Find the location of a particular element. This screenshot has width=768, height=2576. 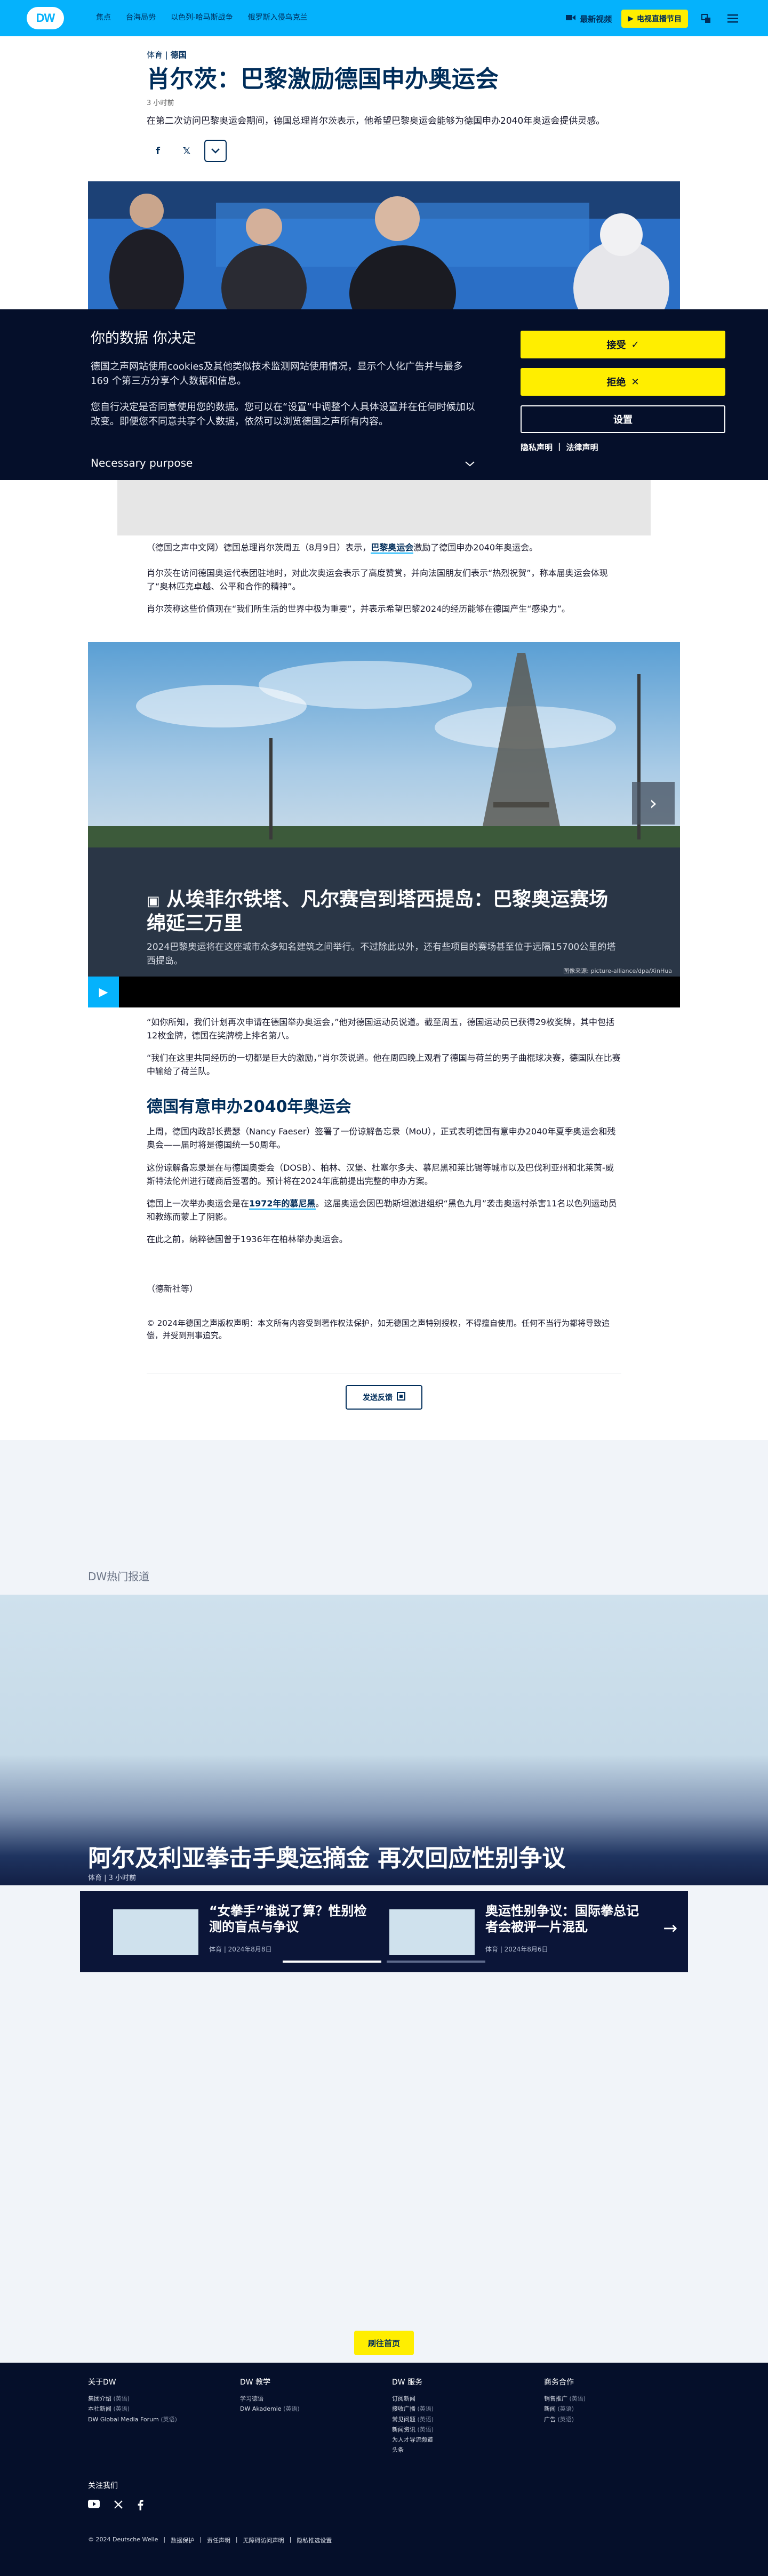

hot-section-label: DW热门报道 is located at coordinates (119, 1576).